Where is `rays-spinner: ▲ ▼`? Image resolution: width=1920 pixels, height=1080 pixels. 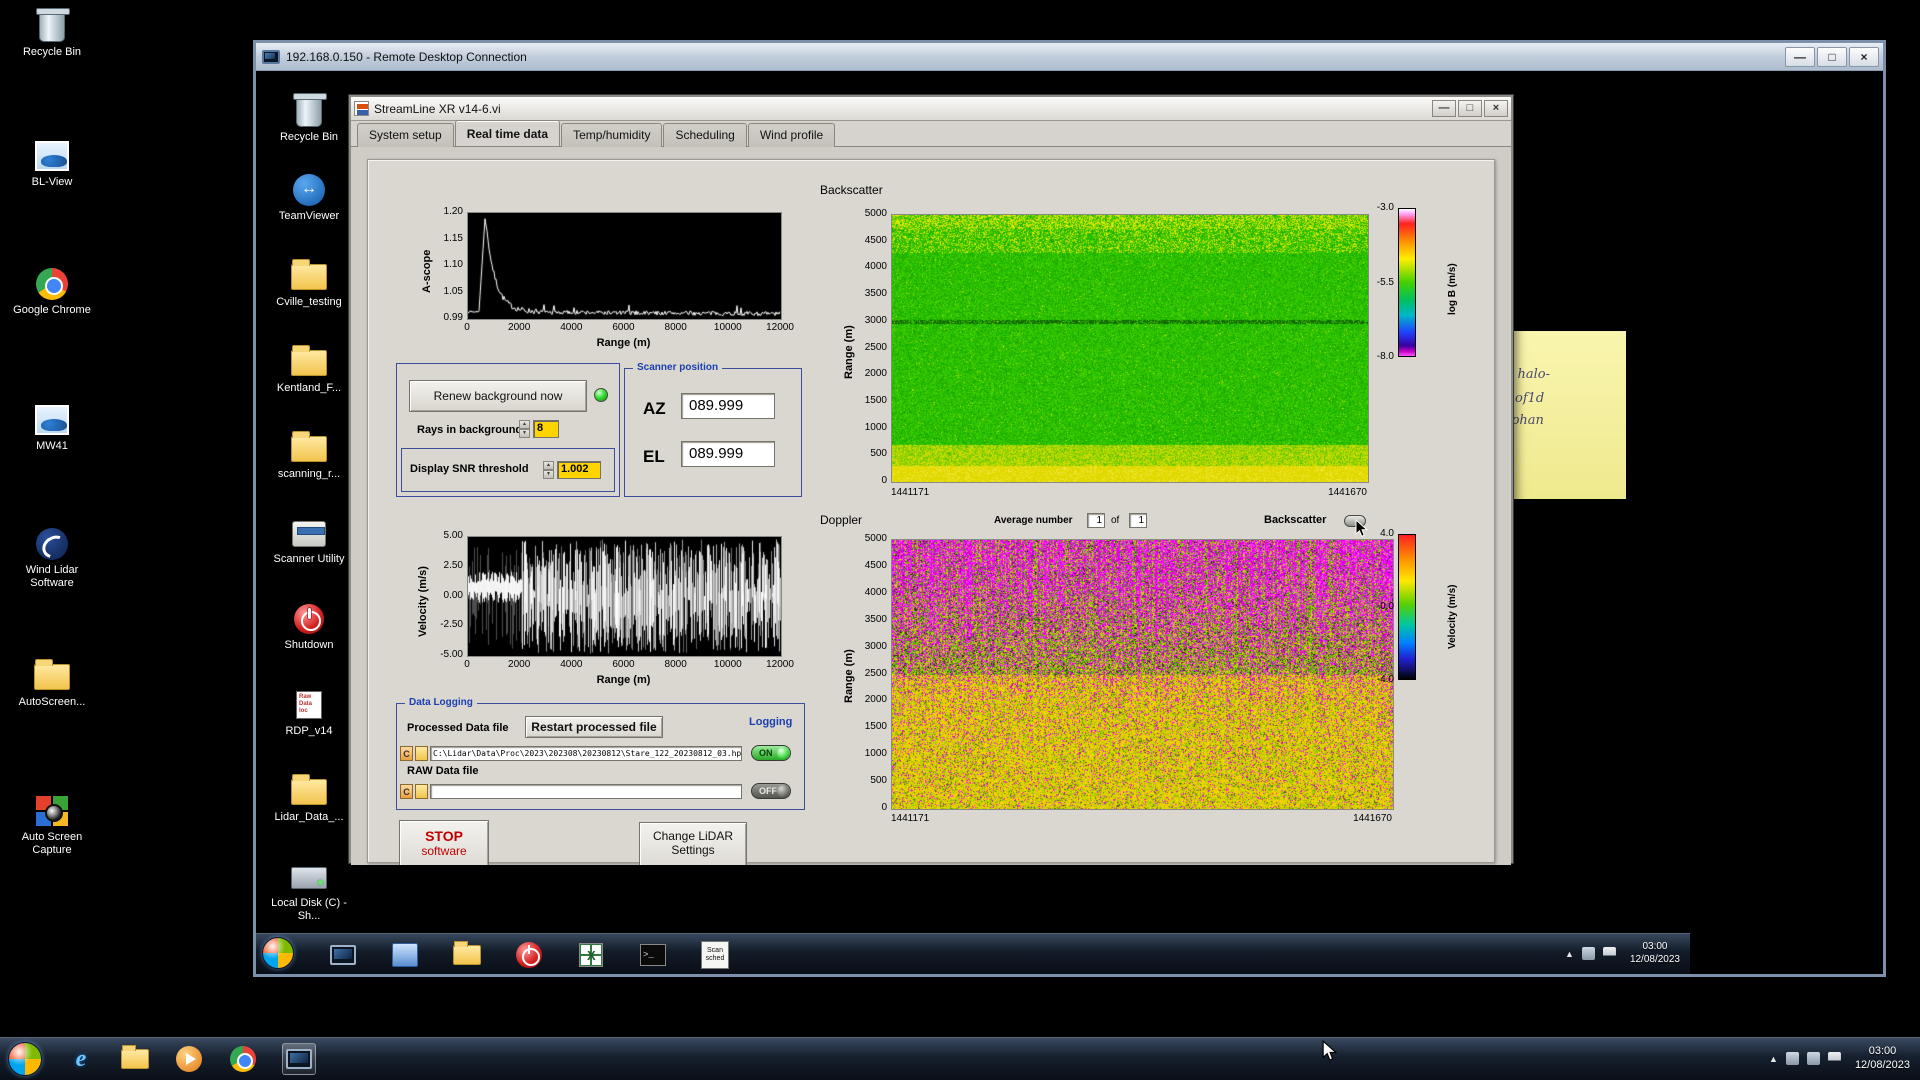
rays-spinner: ▲ ▼ is located at coordinates (524, 429).